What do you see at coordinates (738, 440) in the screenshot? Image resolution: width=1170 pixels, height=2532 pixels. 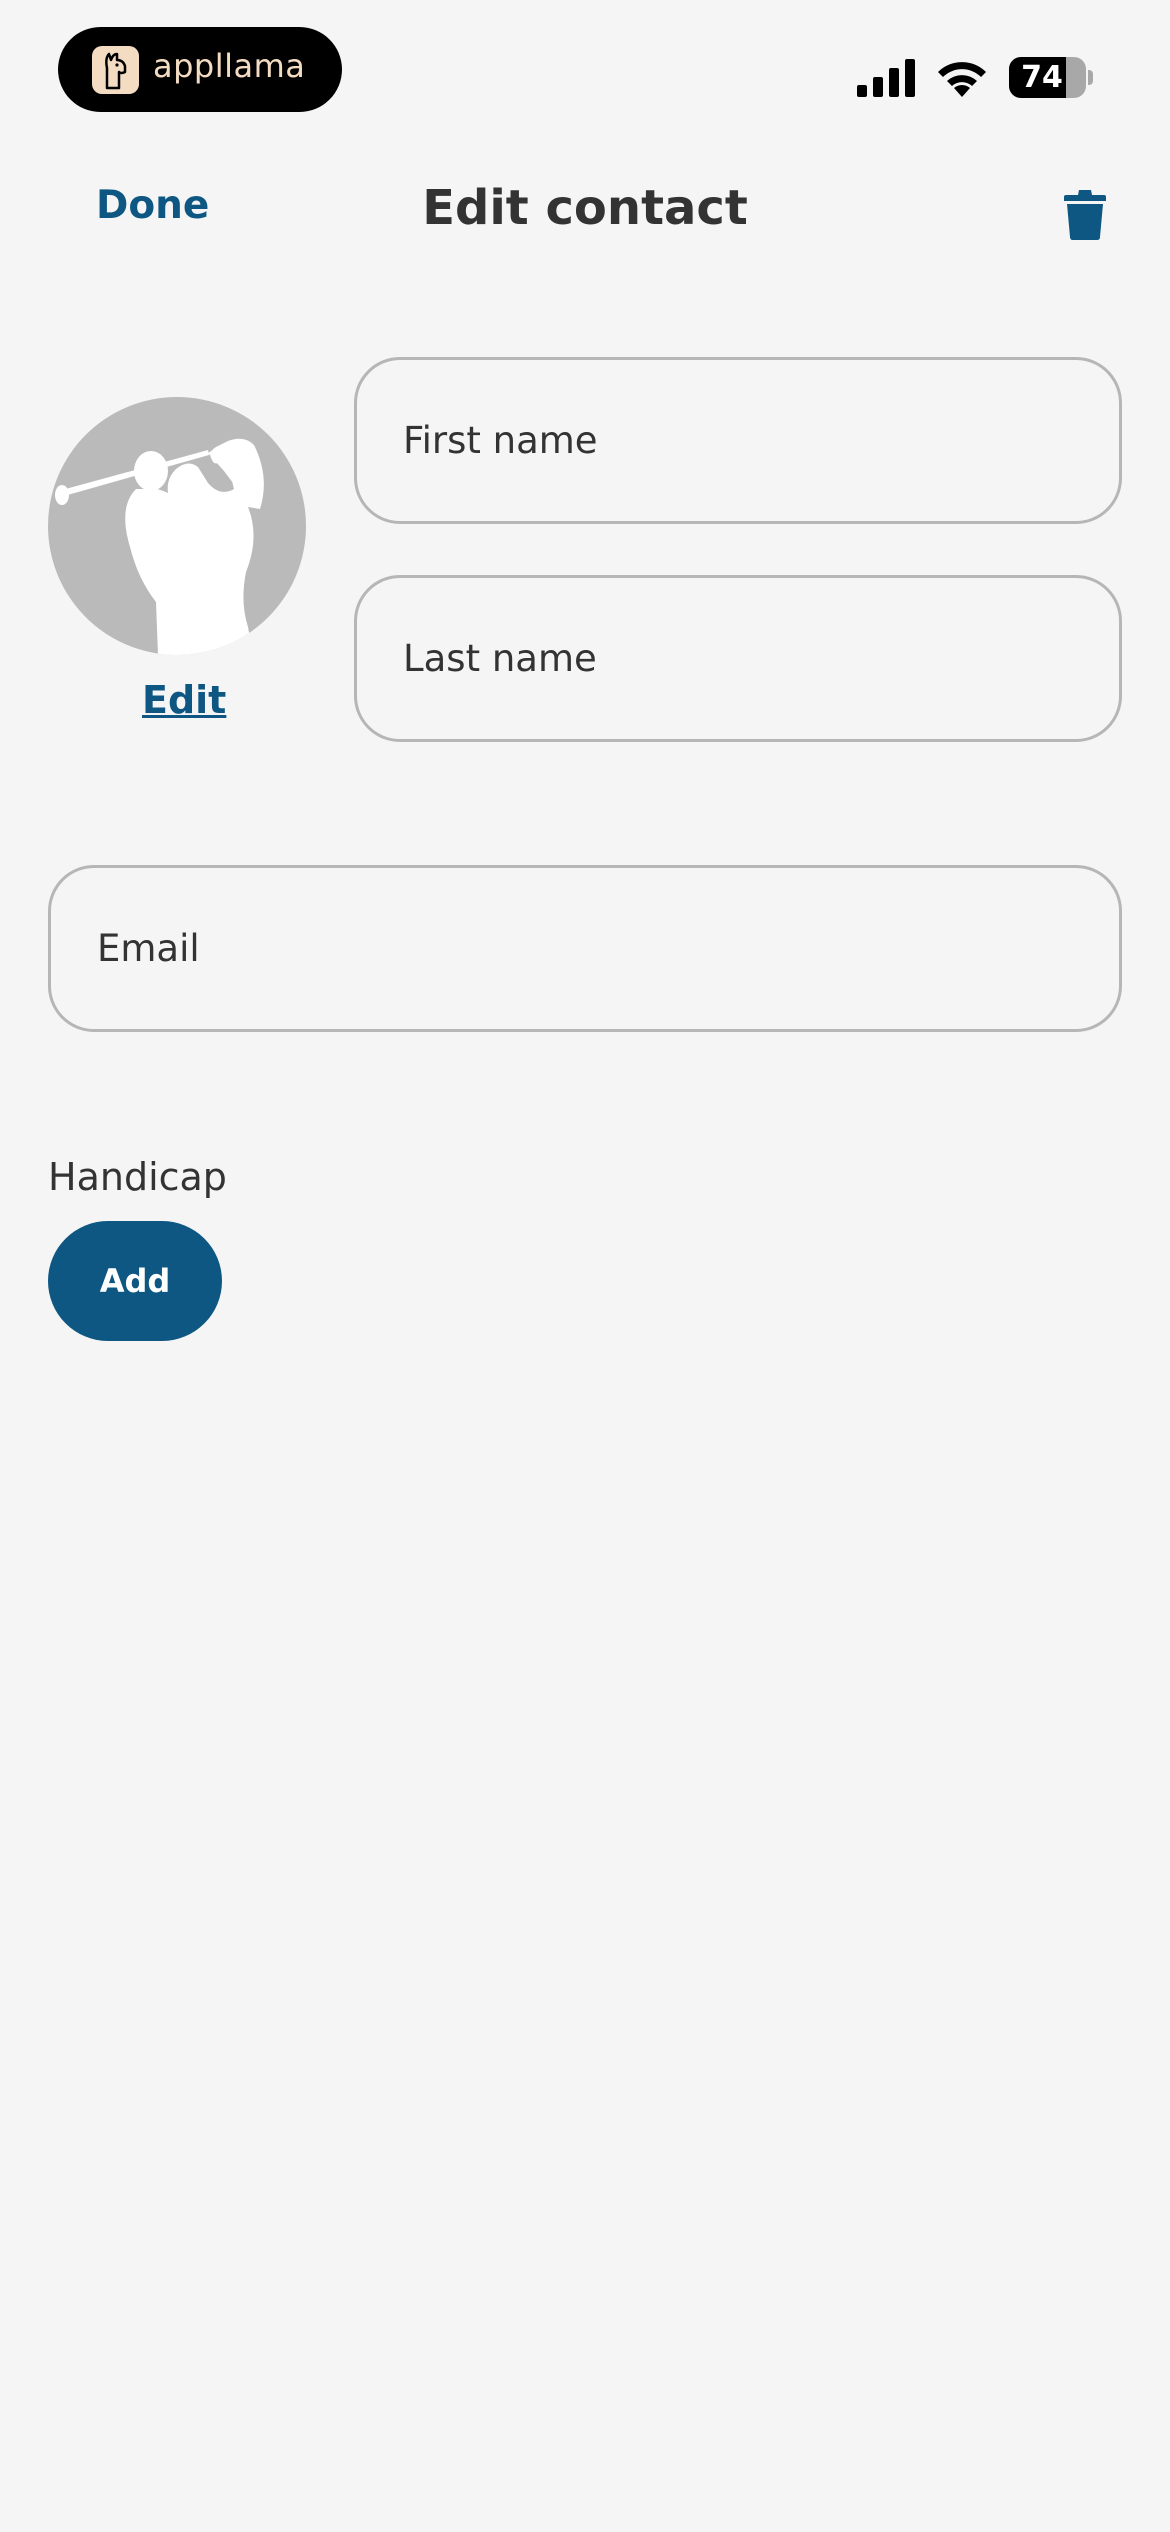 I see `first-name-field` at bounding box center [738, 440].